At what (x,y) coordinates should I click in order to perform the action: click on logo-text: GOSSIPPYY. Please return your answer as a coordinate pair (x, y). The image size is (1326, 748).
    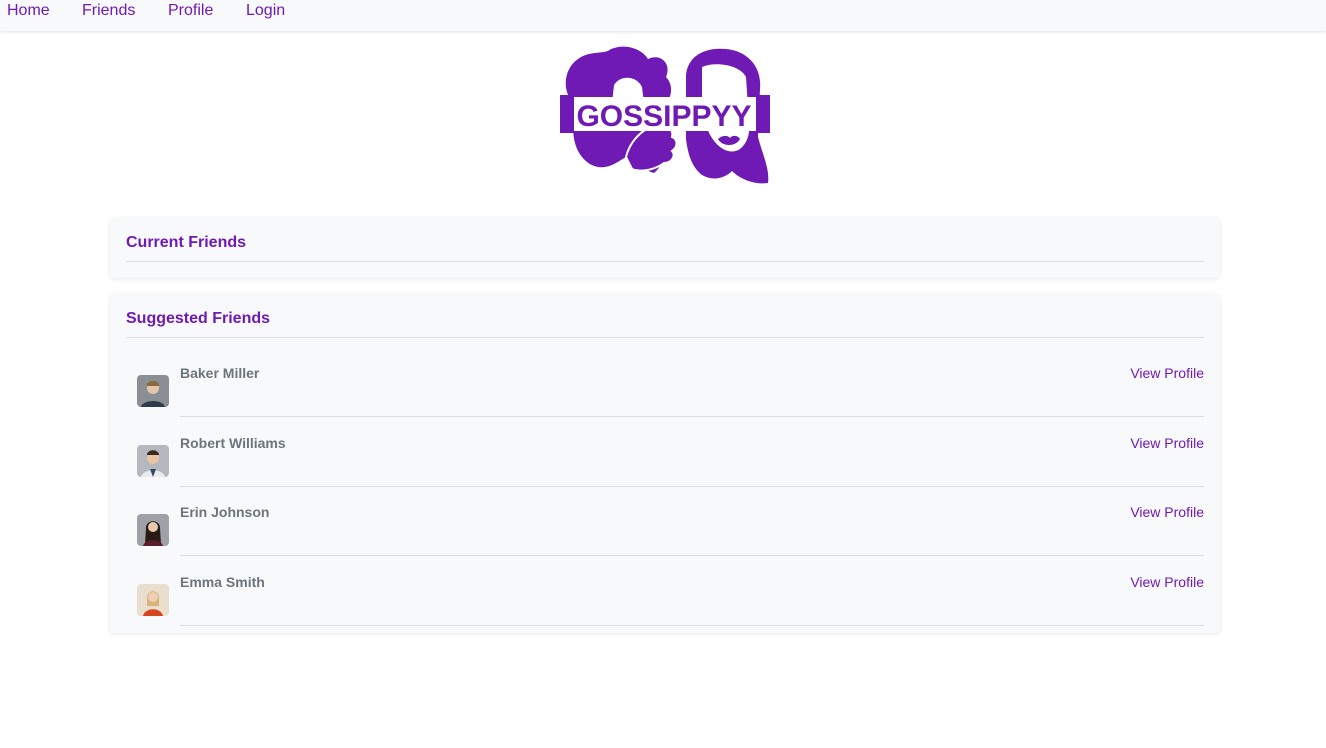
    Looking at the image, I should click on (663, 116).